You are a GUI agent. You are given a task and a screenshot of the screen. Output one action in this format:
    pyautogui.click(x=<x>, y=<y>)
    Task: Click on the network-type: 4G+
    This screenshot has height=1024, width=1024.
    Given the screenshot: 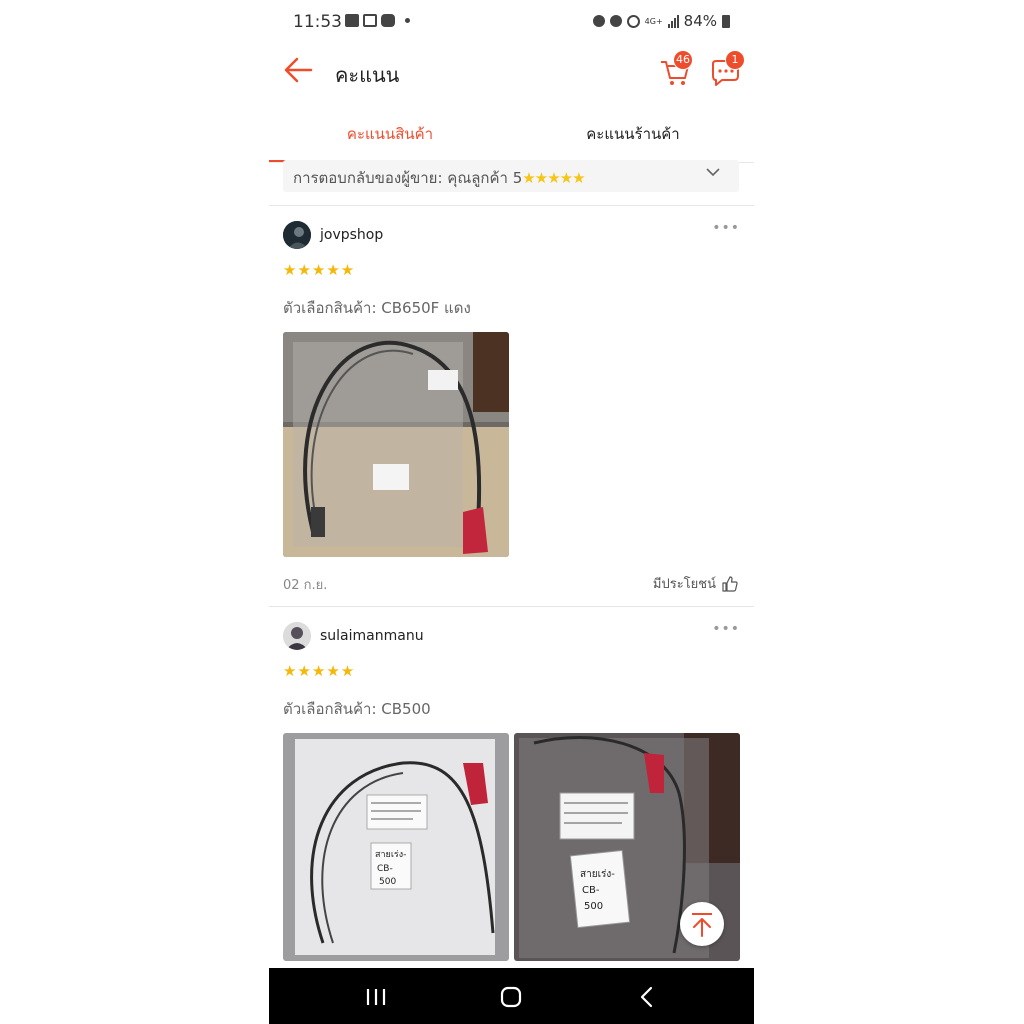 What is the action you would take?
    pyautogui.click(x=653, y=21)
    